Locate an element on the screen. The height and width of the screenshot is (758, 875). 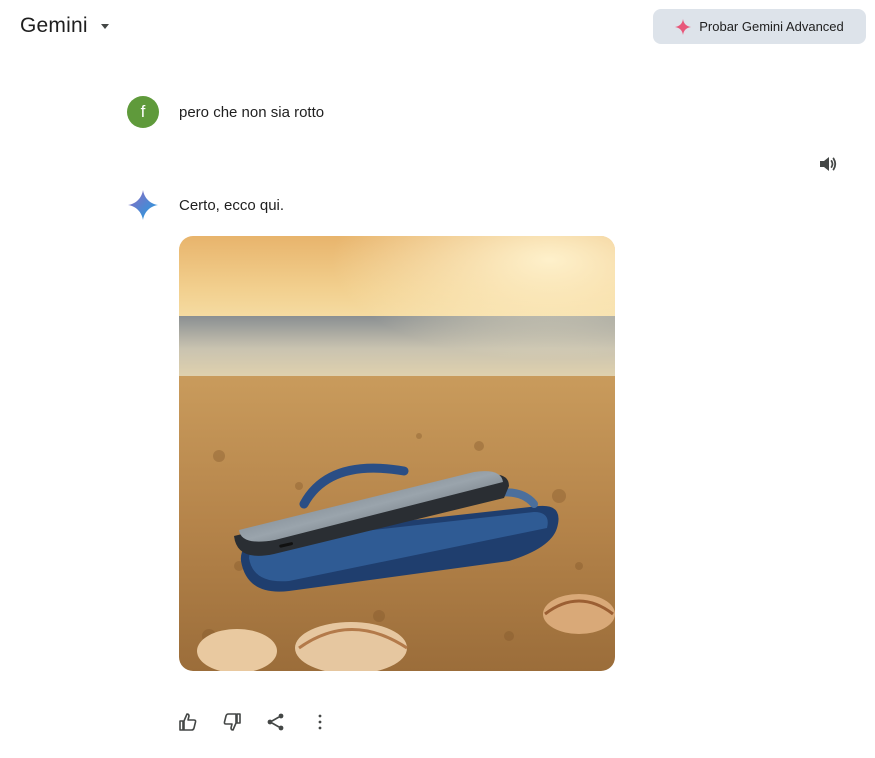
more-vert-icon is located at coordinates (320, 722).